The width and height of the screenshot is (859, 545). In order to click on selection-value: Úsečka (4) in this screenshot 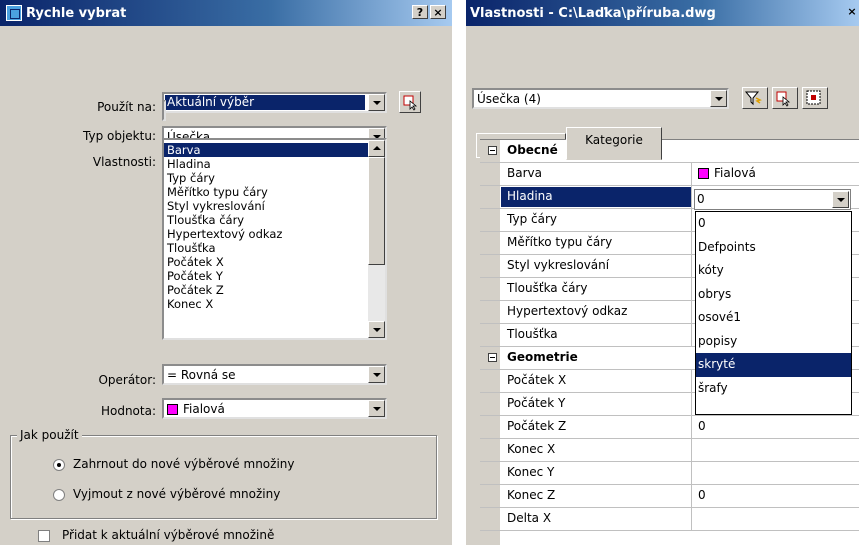, I will do `click(509, 99)`.